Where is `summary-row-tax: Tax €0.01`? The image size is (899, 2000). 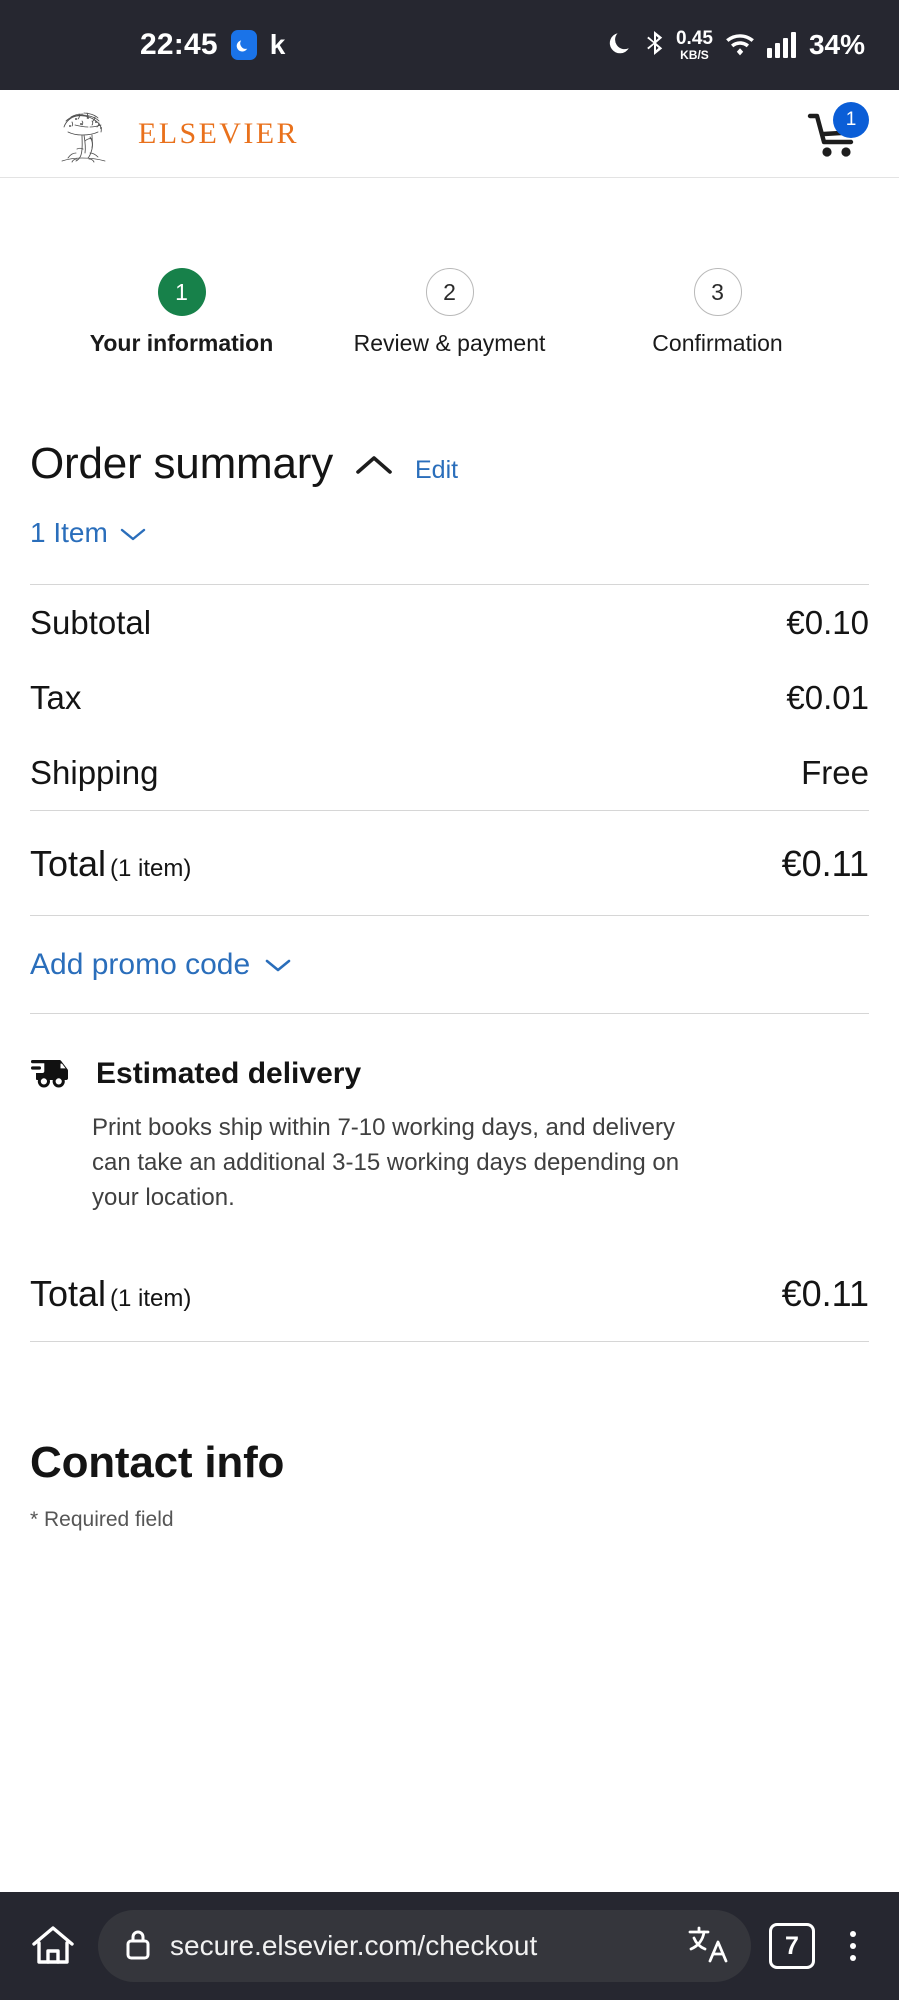 summary-row-tax: Tax €0.01 is located at coordinates (449, 697).